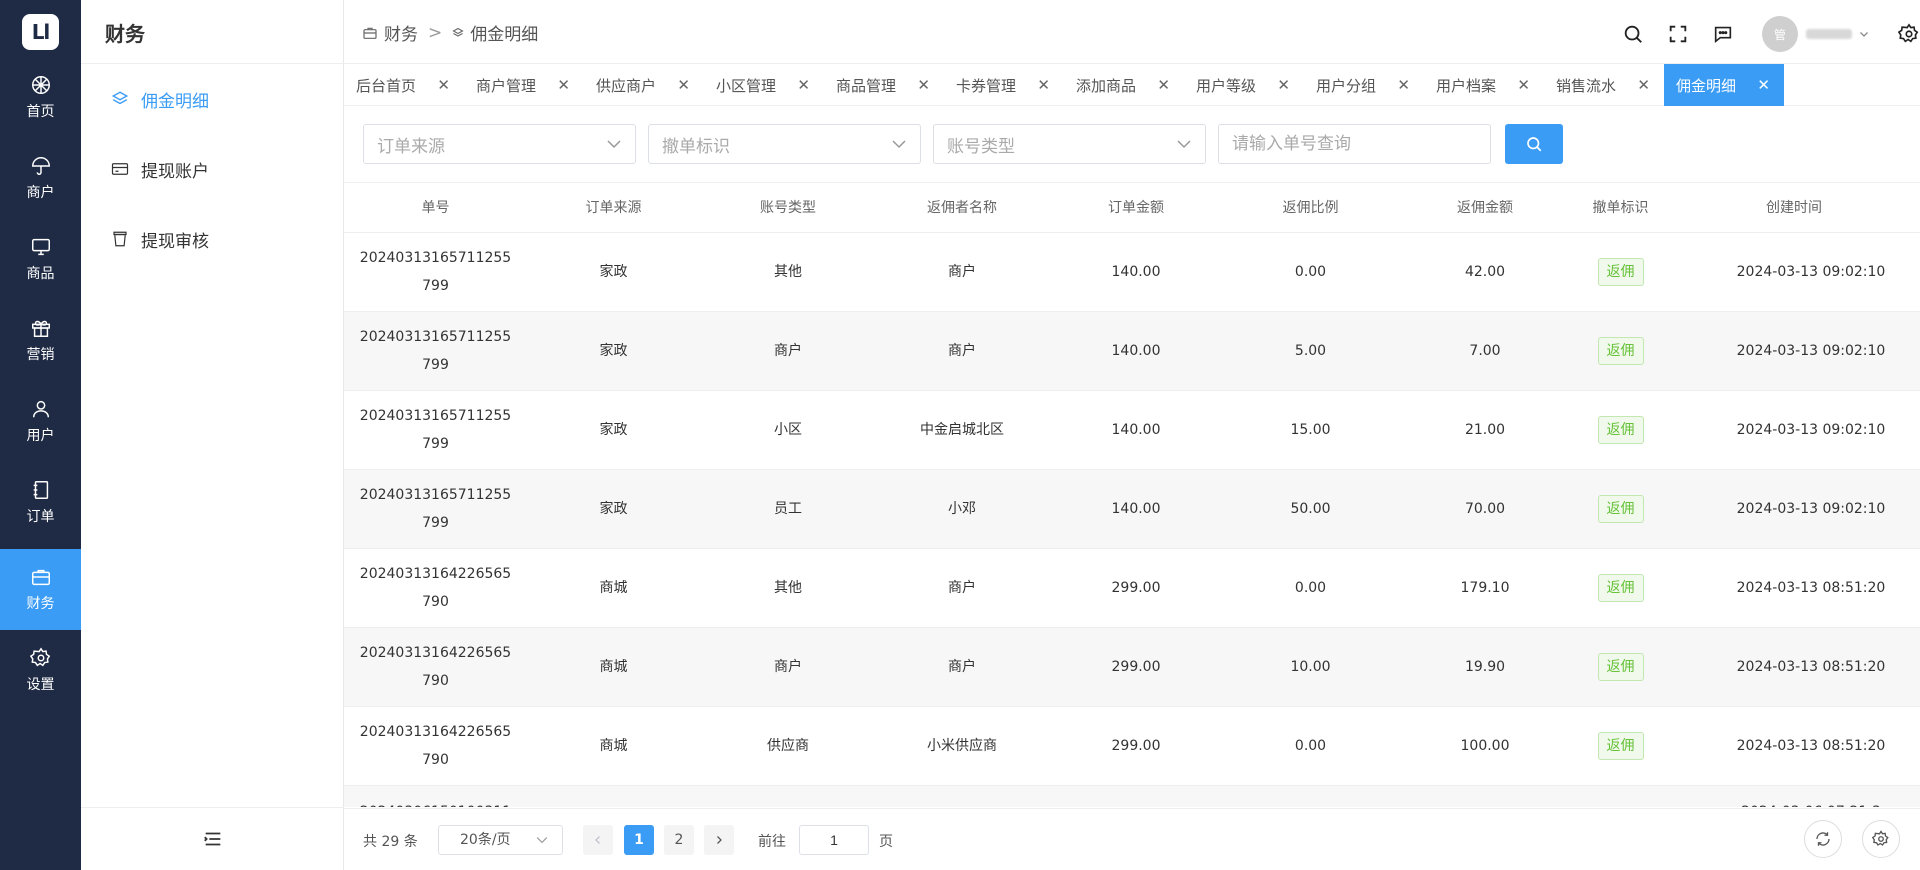  What do you see at coordinates (524, 85) in the screenshot?
I see `tab-merchant-manage: 商户管理 ✕` at bounding box center [524, 85].